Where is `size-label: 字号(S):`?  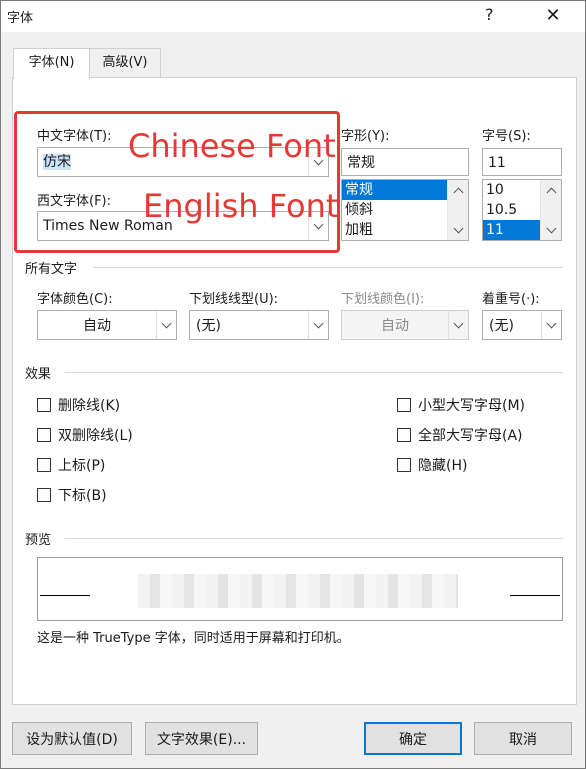
size-label: 字号(S): is located at coordinates (506, 136).